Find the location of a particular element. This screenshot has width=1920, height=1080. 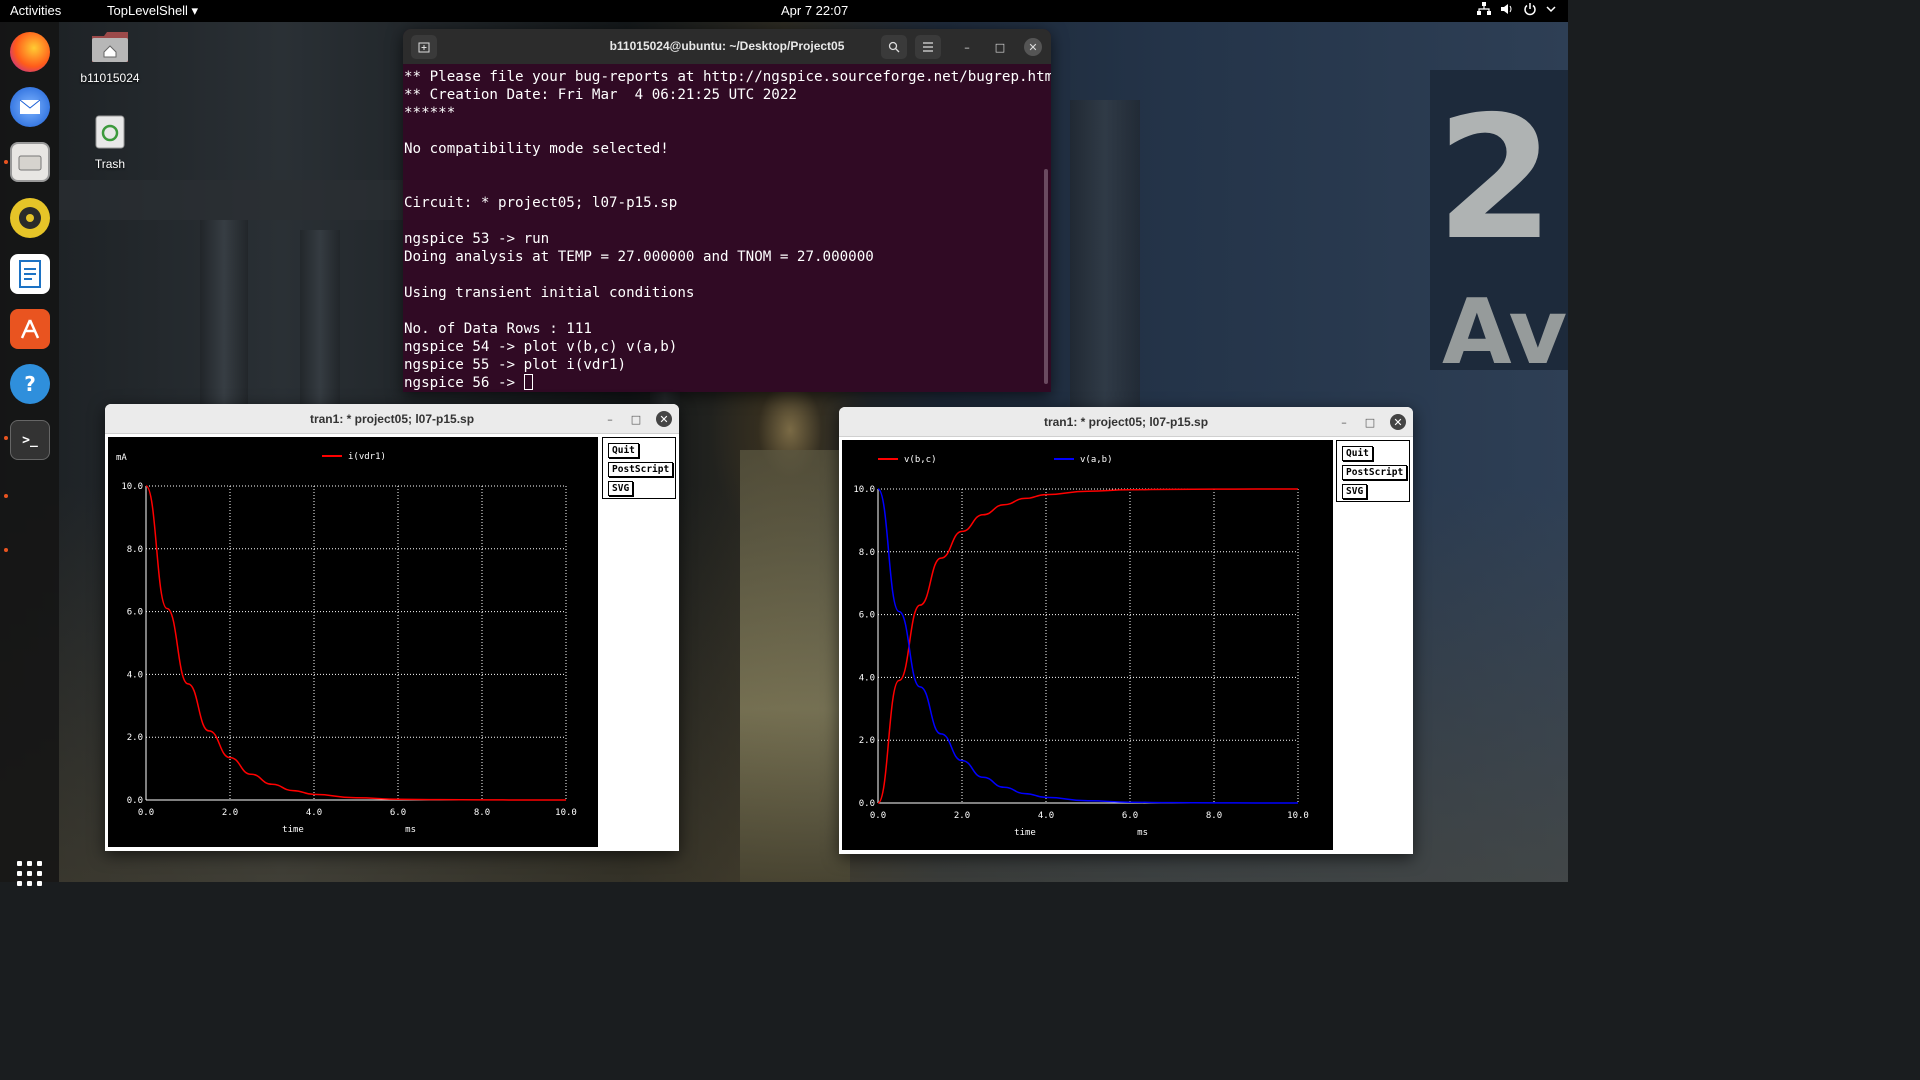

home-folder-shortcut: b11015024 is located at coordinates (110, 57).